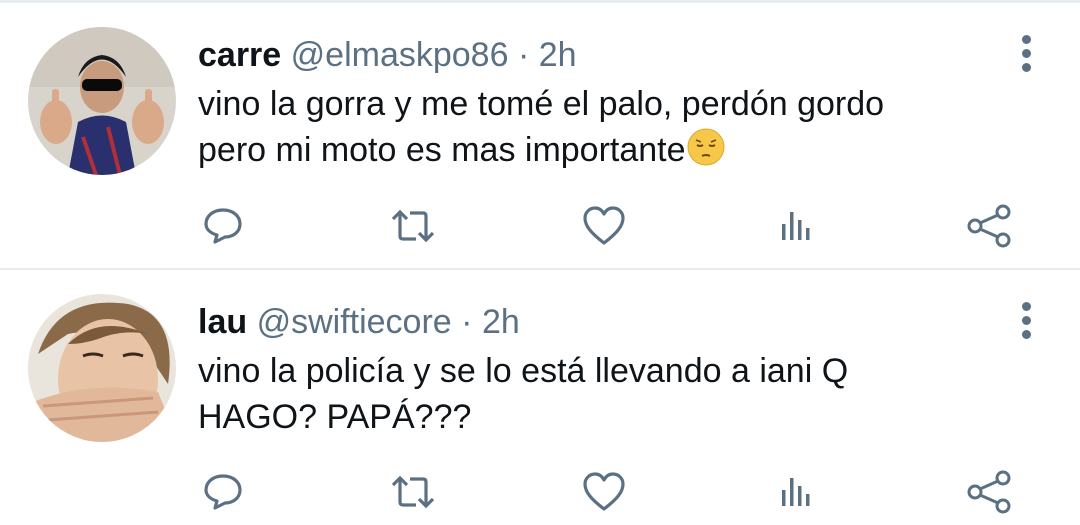 This screenshot has height=525, width=1080. What do you see at coordinates (400, 55) in the screenshot?
I see `user-handle: @elmaskpo86` at bounding box center [400, 55].